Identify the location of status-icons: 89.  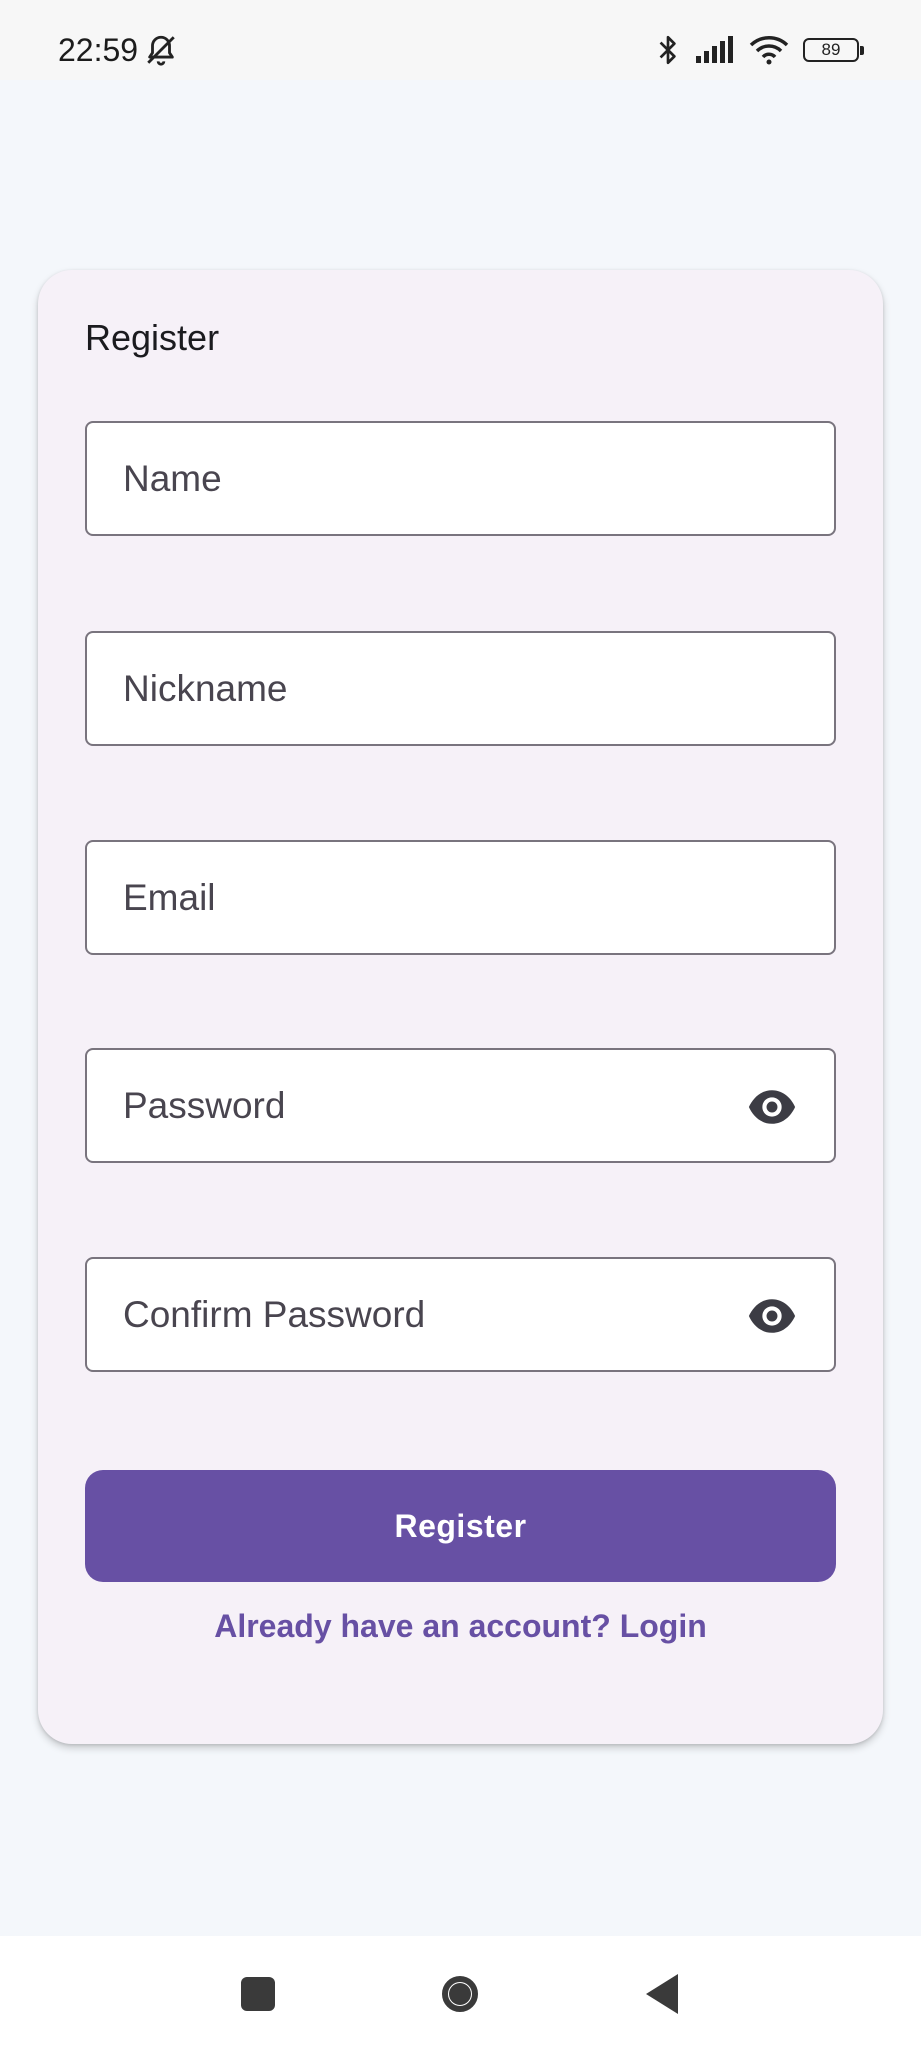
(759, 50).